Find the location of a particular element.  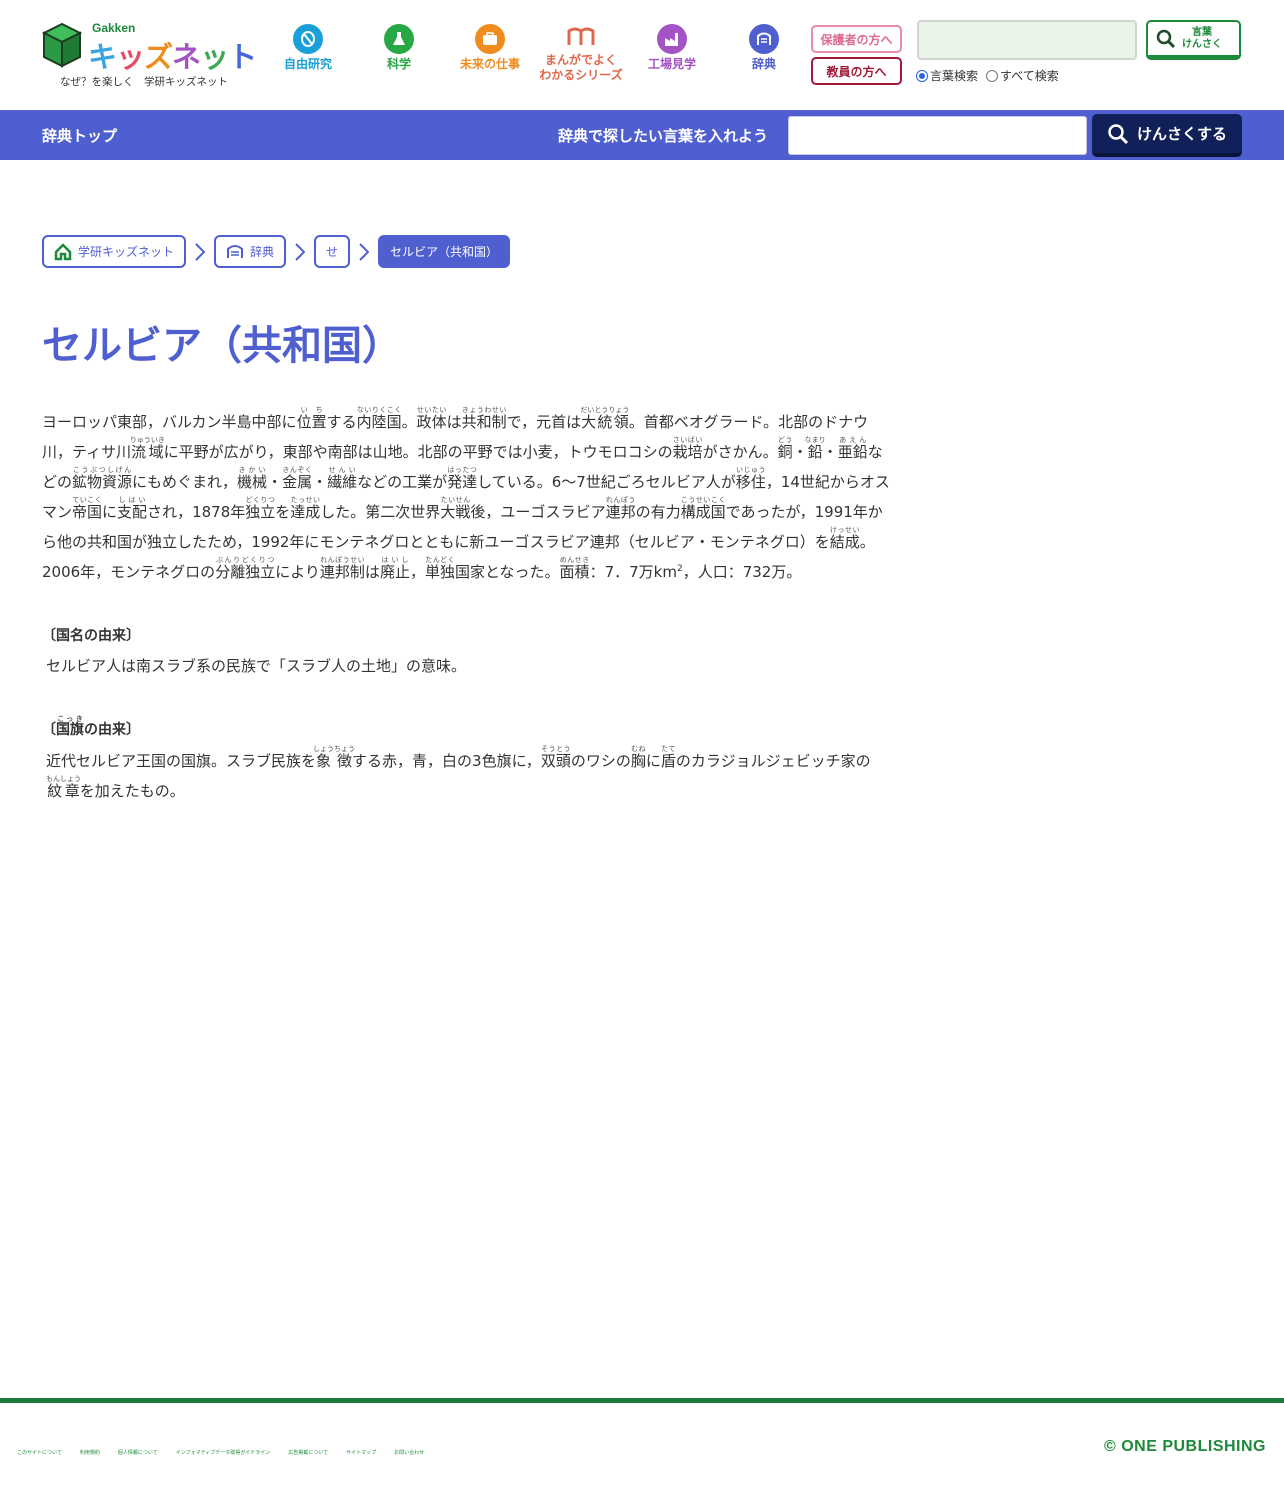

radio-word-search: 言葉検索 is located at coordinates (947, 75).